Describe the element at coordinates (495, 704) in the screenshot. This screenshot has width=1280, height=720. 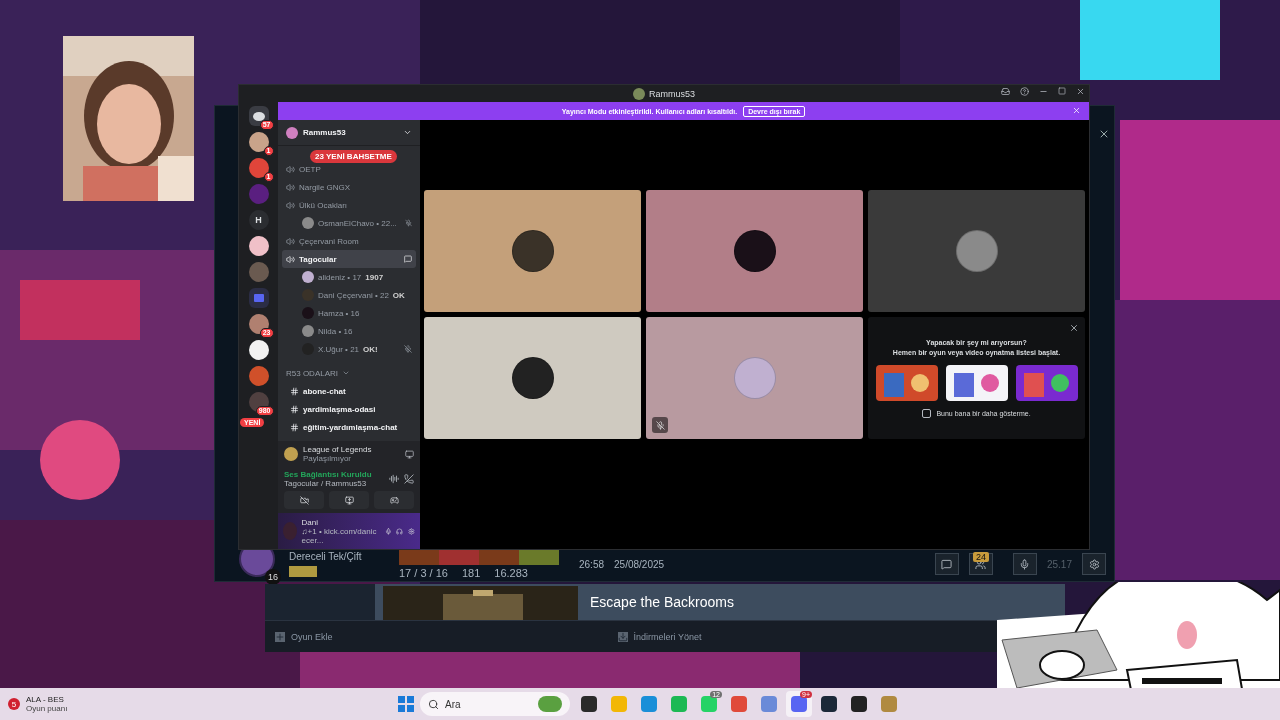
I see `search-field: Ara` at that location.